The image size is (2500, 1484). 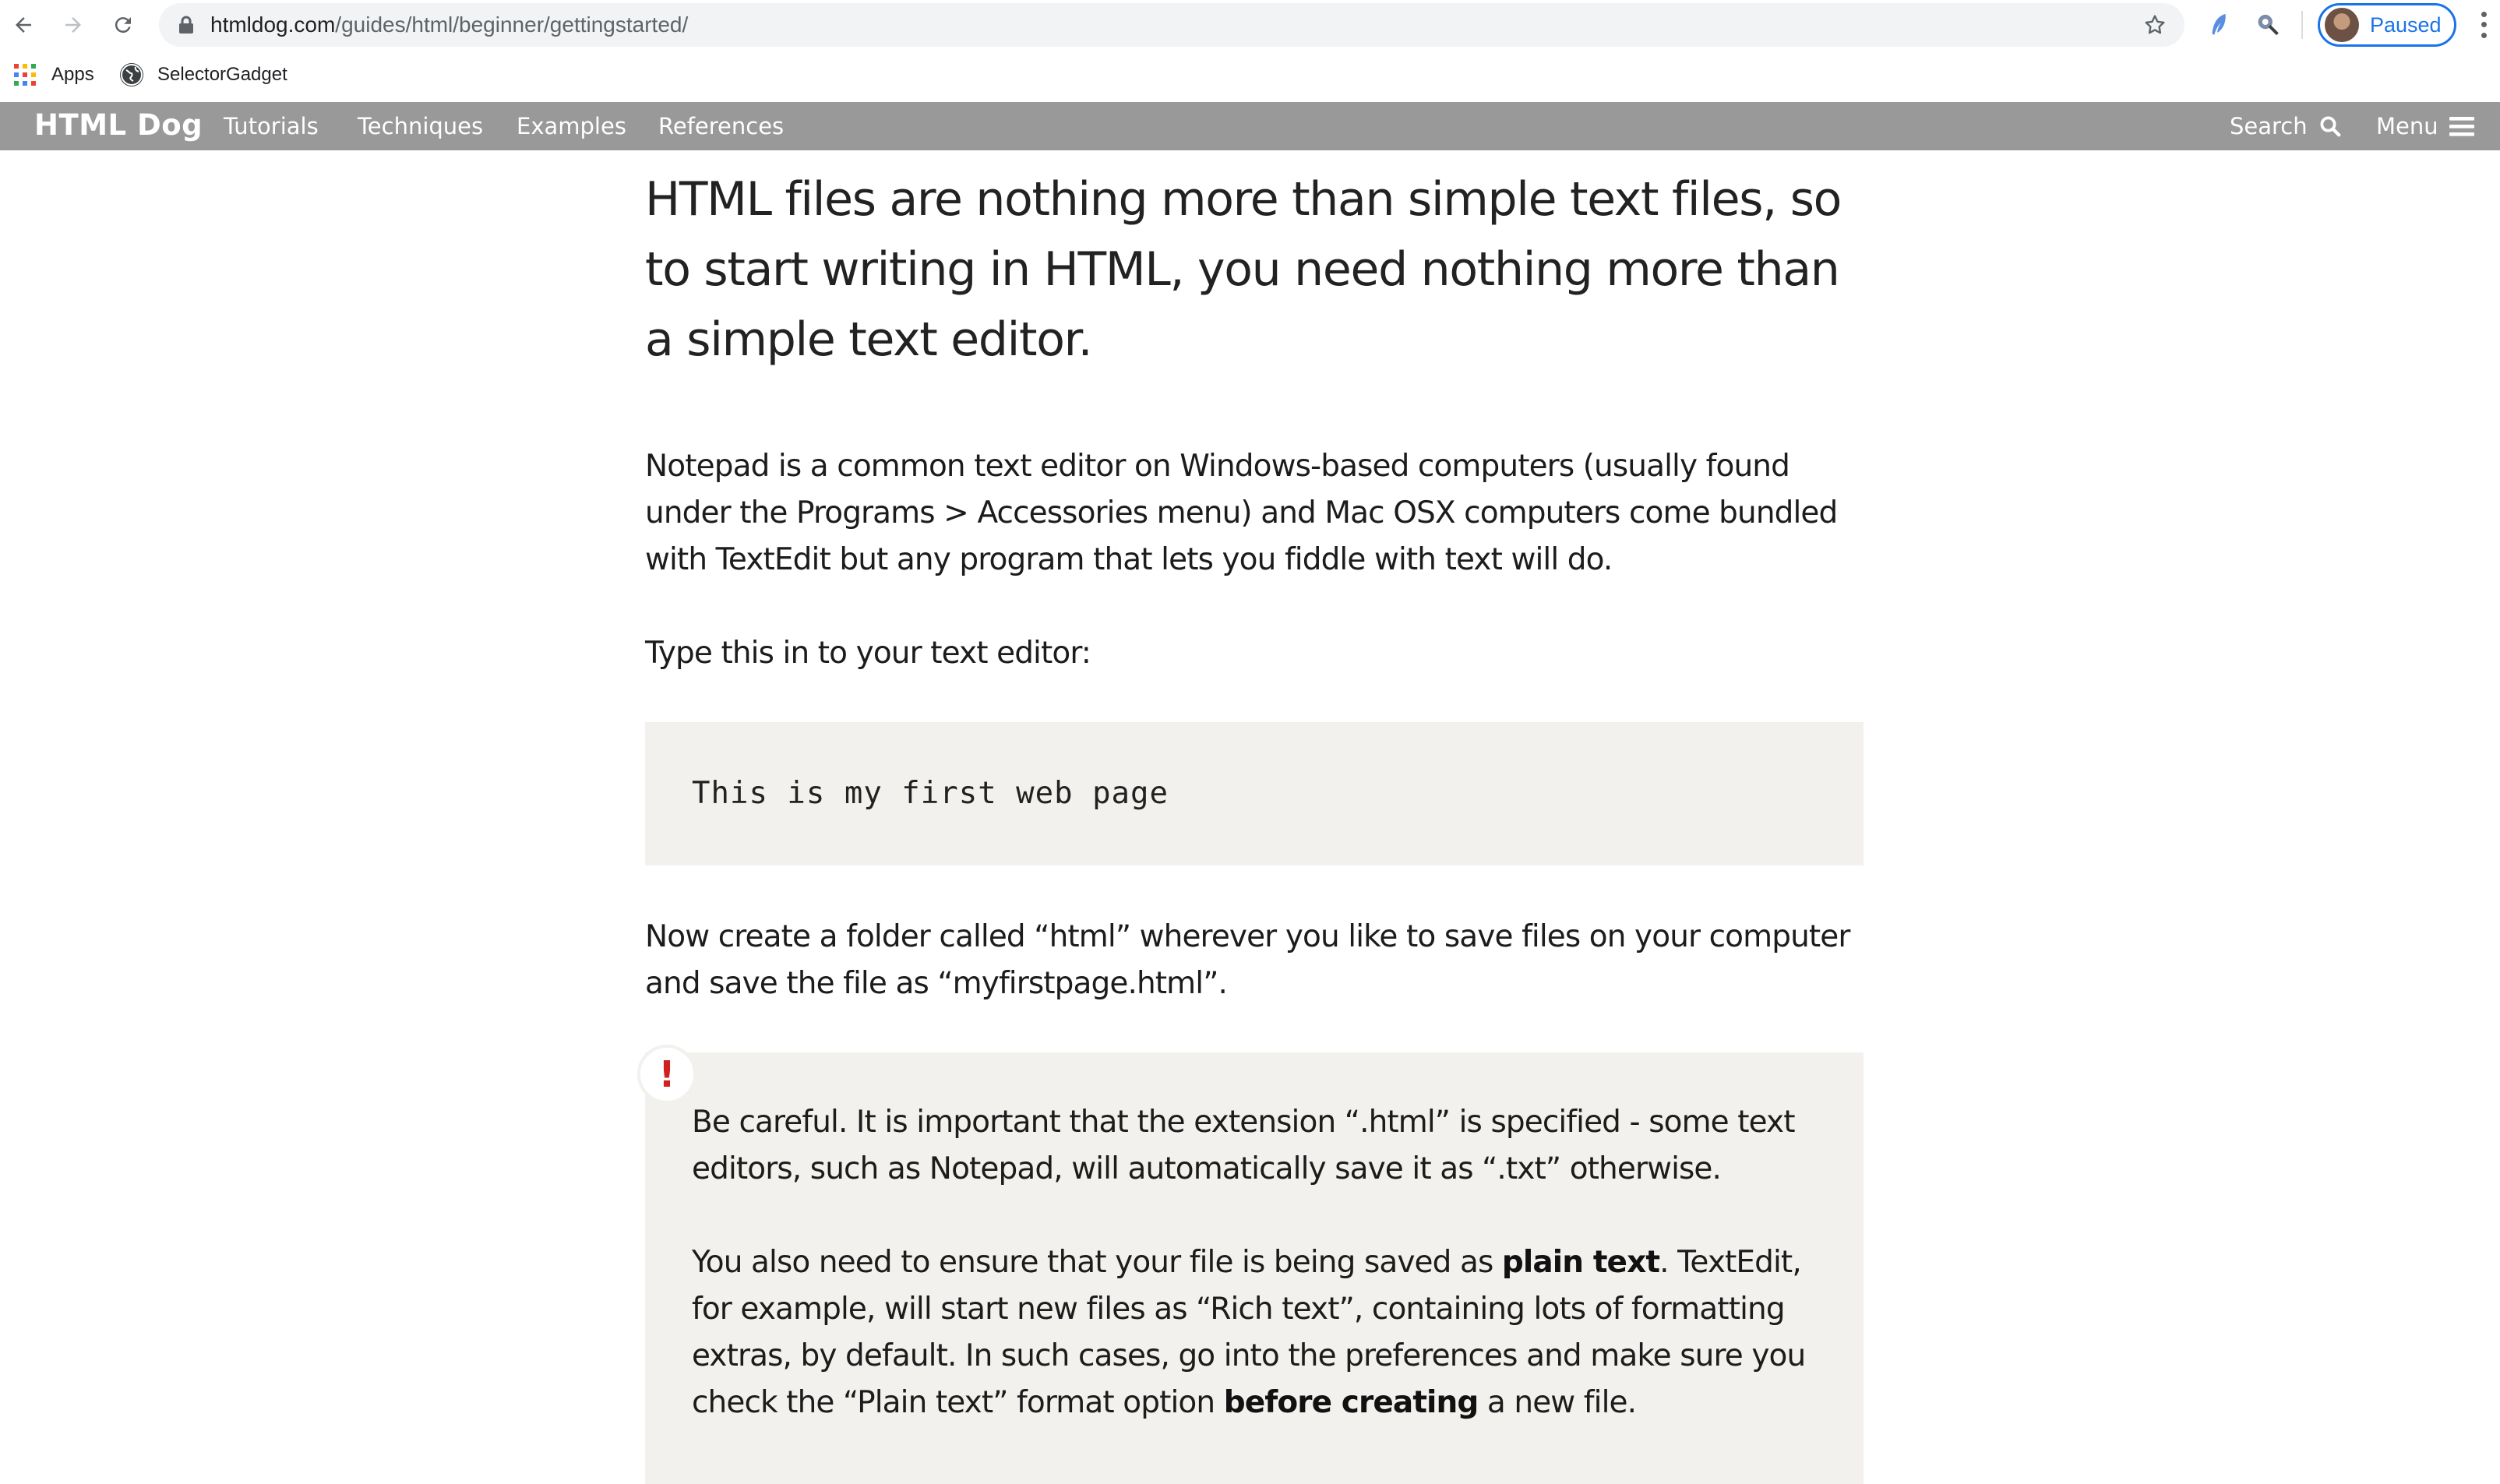 What do you see at coordinates (25, 75) in the screenshot?
I see `apps-grid-icon` at bounding box center [25, 75].